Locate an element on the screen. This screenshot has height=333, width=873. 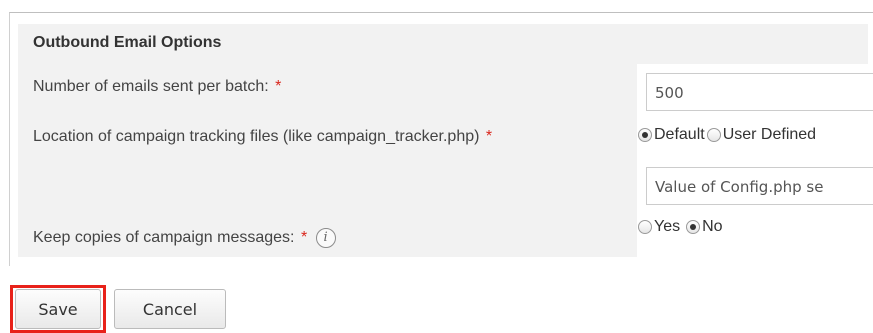
tracking-option-user-defined-label: User Defined is located at coordinates (769, 134).